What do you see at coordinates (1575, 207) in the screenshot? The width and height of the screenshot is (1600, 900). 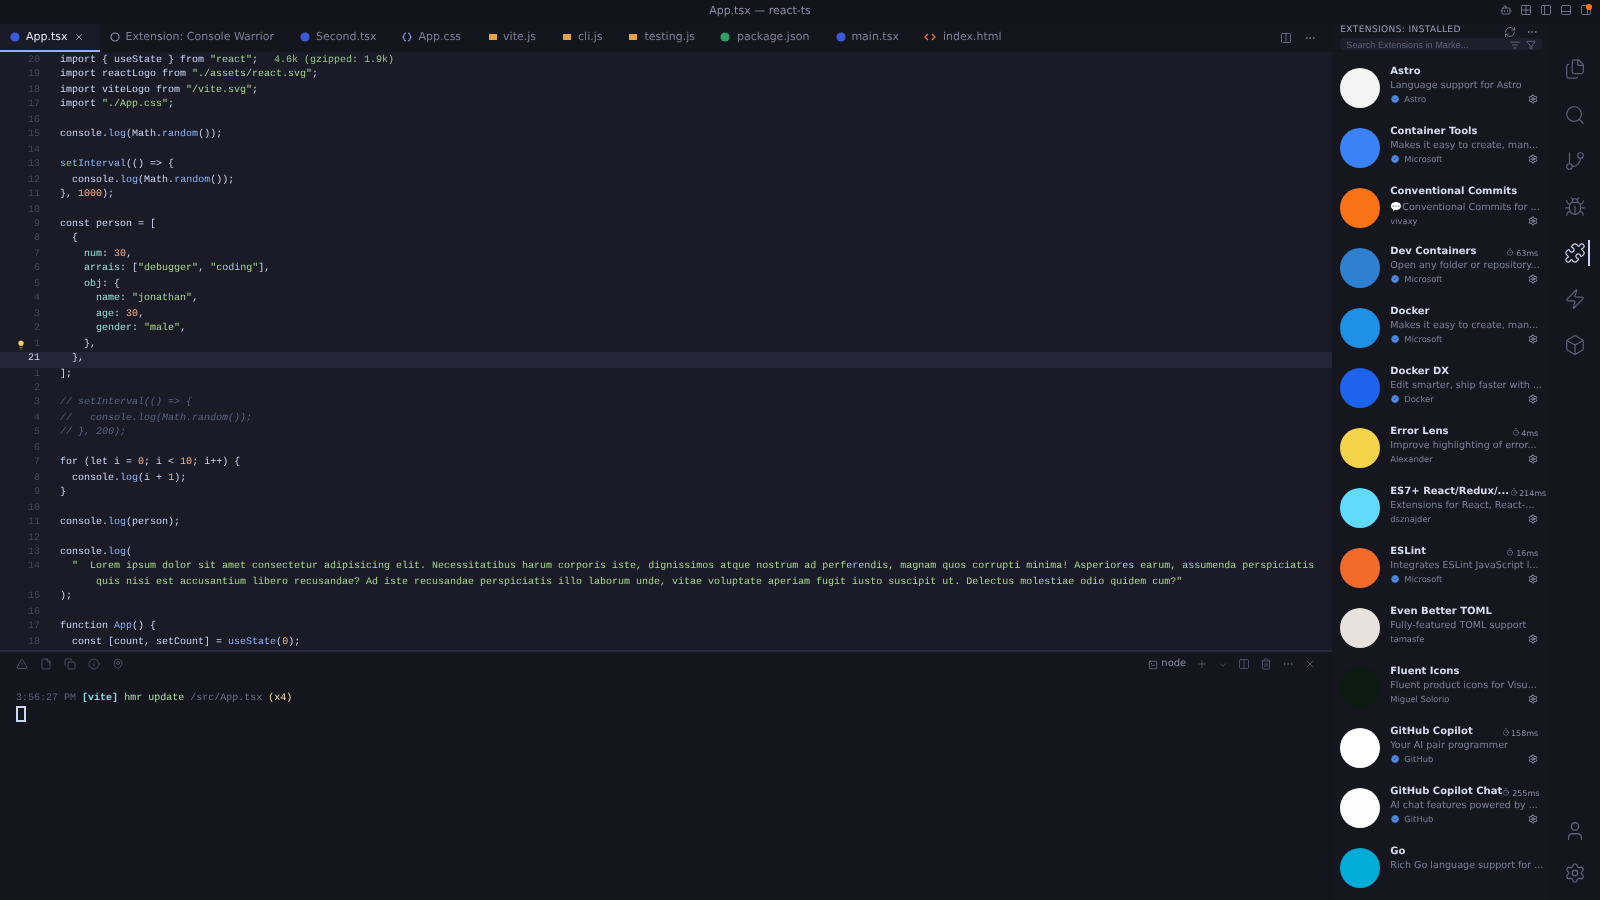 I see `bug-icon` at bounding box center [1575, 207].